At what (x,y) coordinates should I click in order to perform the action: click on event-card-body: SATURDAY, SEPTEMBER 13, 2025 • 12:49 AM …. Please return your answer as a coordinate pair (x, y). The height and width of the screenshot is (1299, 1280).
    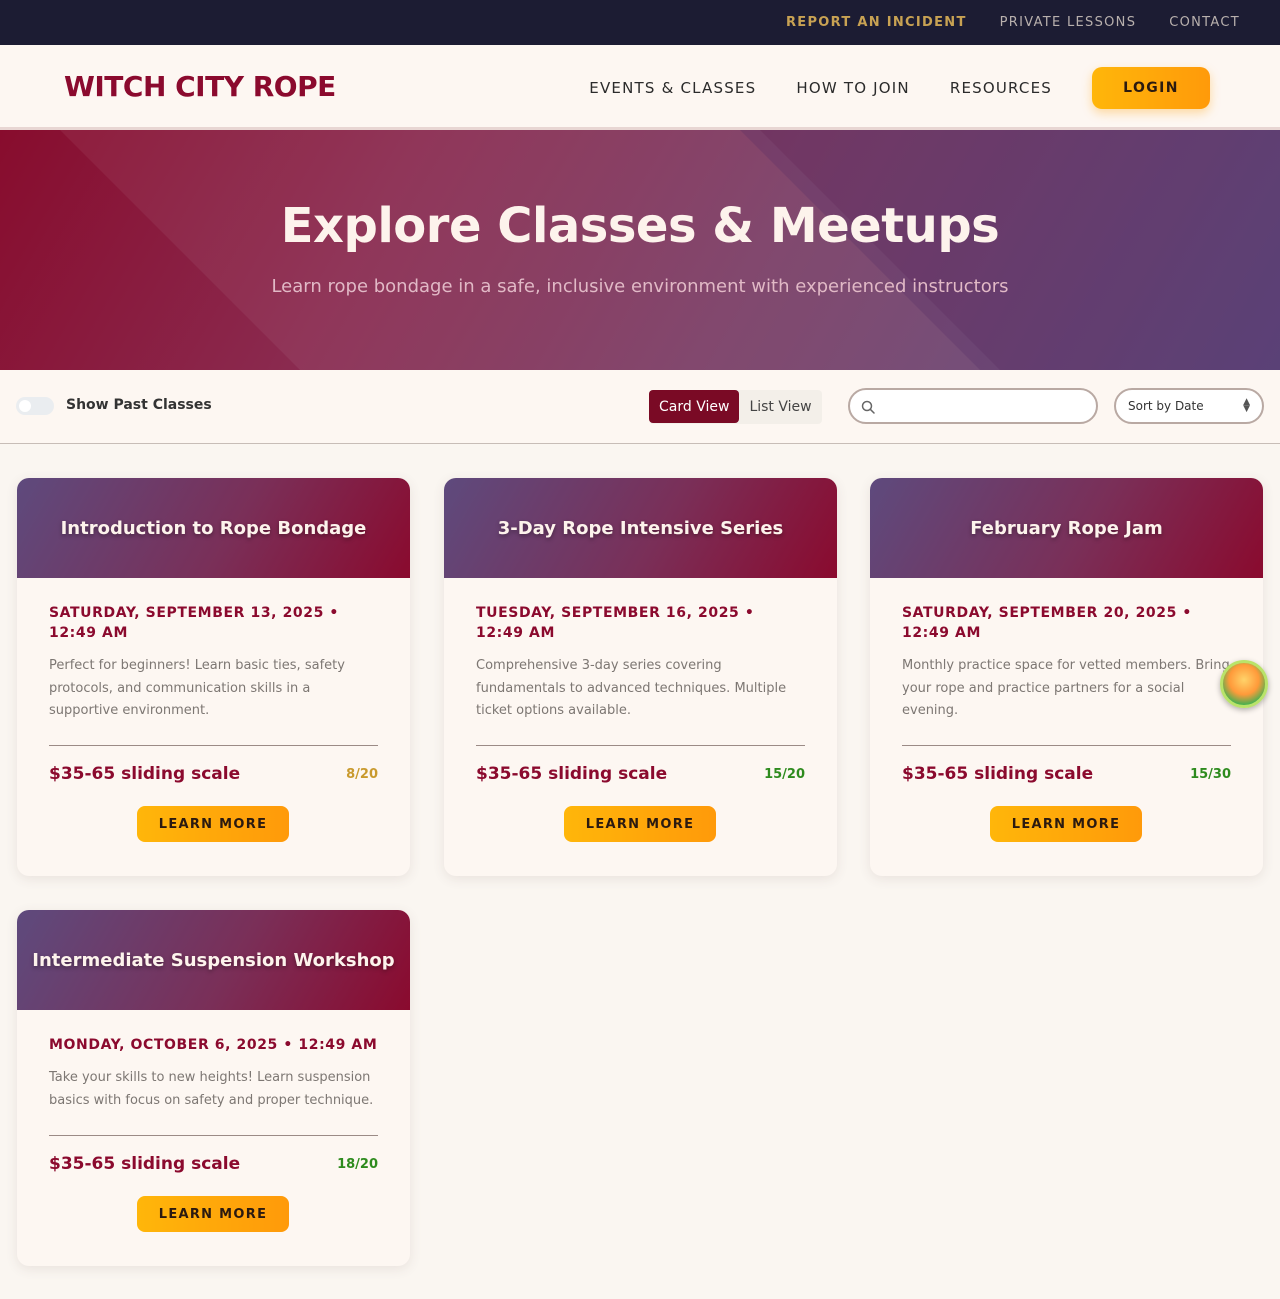
    Looking at the image, I should click on (213, 650).